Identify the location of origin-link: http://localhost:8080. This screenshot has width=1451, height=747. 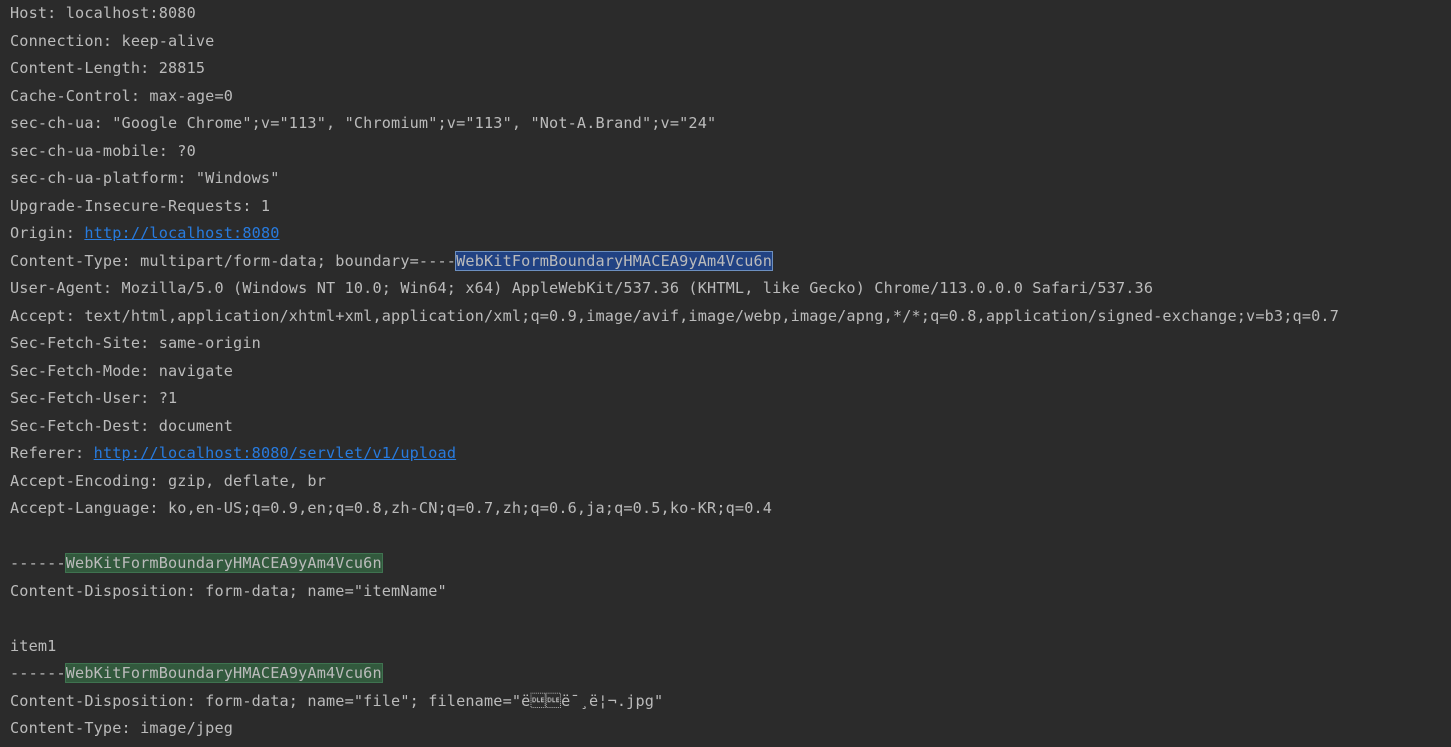
(181, 233).